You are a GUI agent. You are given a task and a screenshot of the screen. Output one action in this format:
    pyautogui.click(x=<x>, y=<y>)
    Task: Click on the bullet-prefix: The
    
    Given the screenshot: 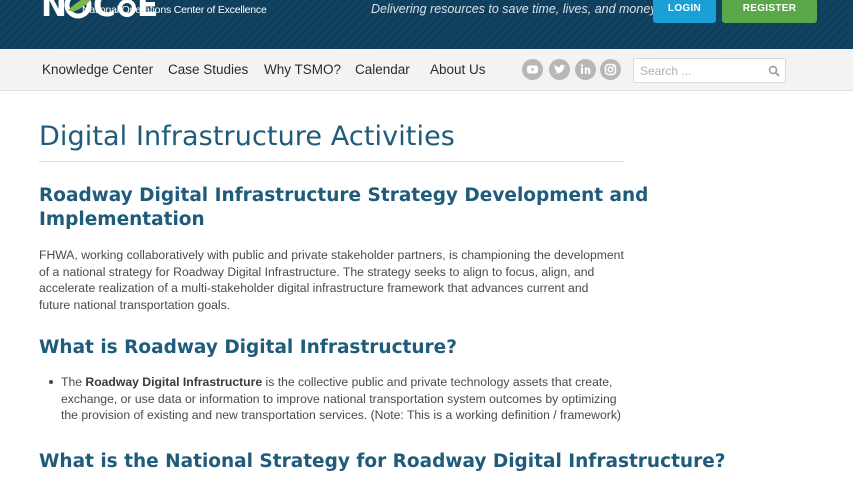 What is the action you would take?
    pyautogui.click(x=73, y=382)
    